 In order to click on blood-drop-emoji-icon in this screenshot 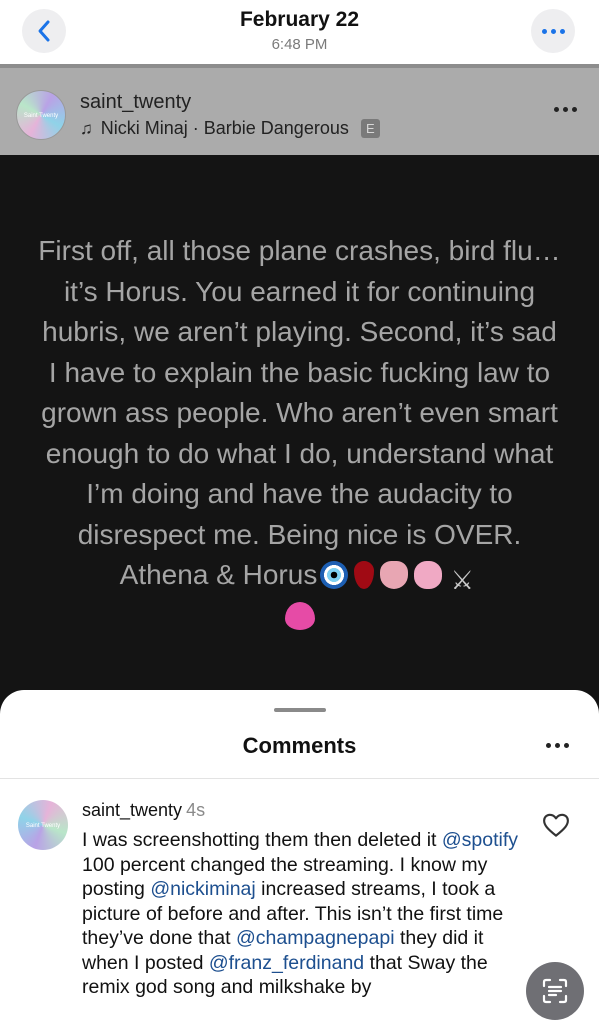, I will do `click(364, 575)`.